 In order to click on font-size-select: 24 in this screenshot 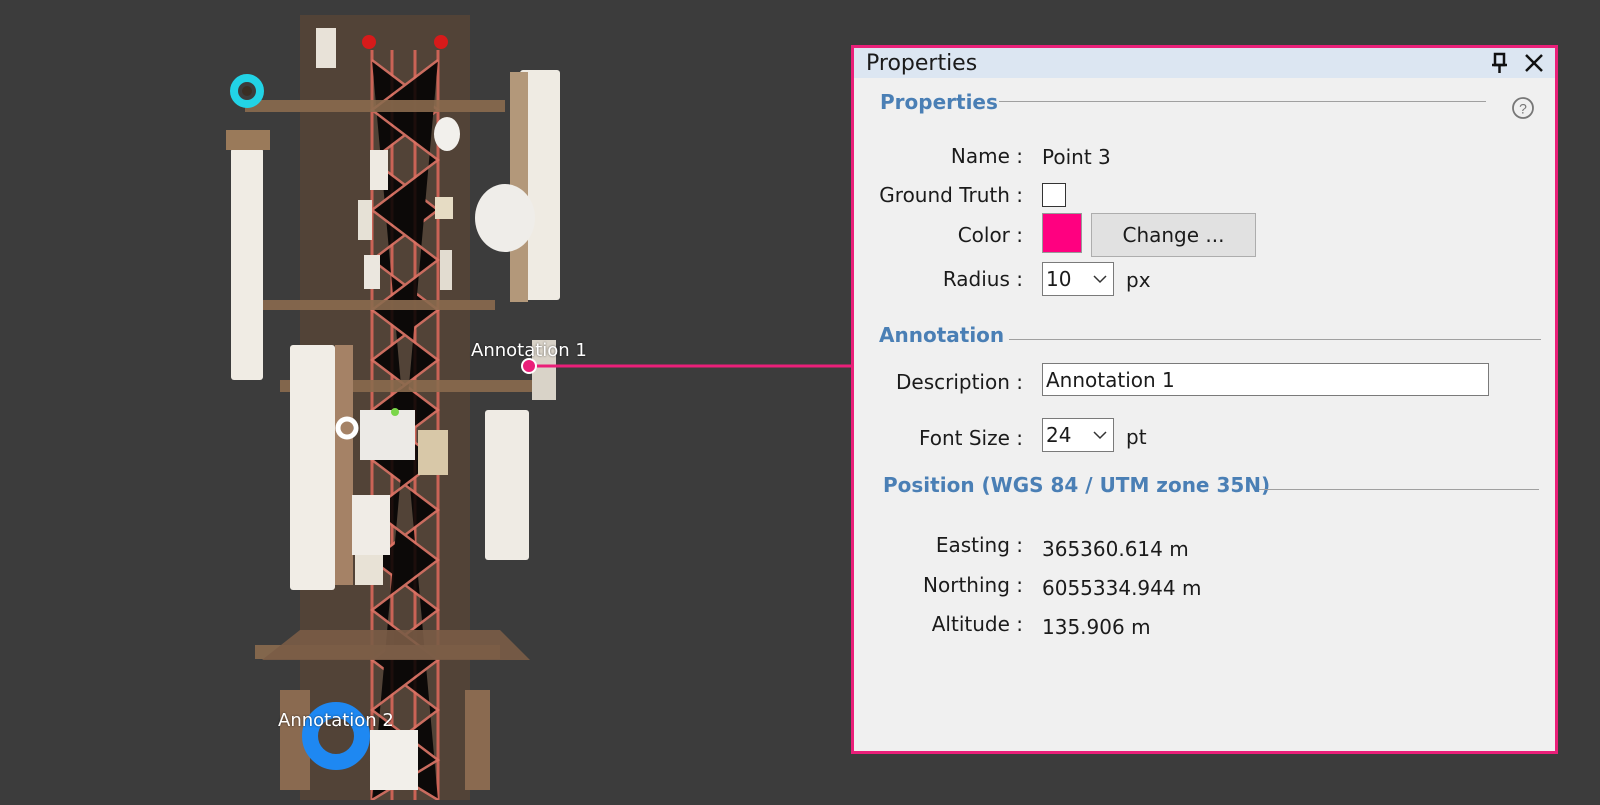, I will do `click(1078, 435)`.